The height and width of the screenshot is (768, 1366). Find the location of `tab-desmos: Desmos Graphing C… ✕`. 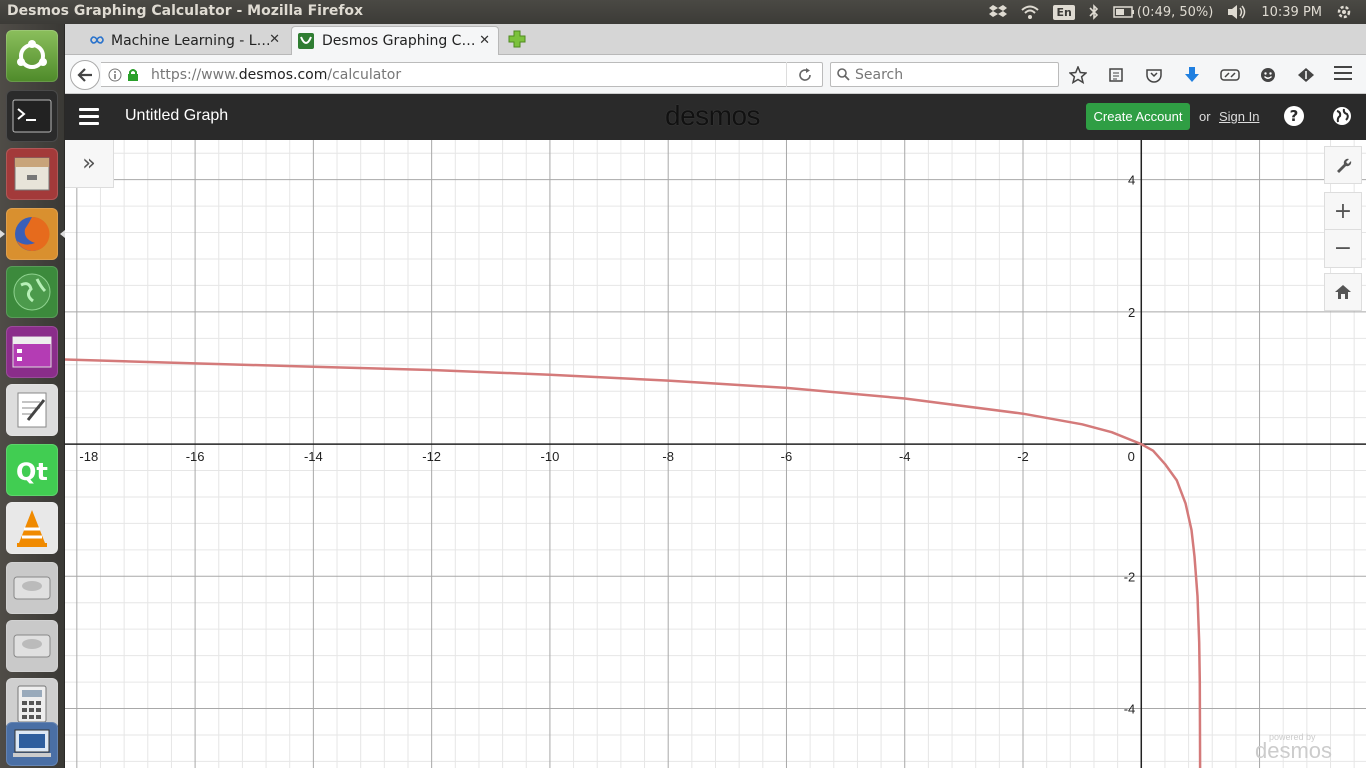

tab-desmos: Desmos Graphing C… ✕ is located at coordinates (395, 40).